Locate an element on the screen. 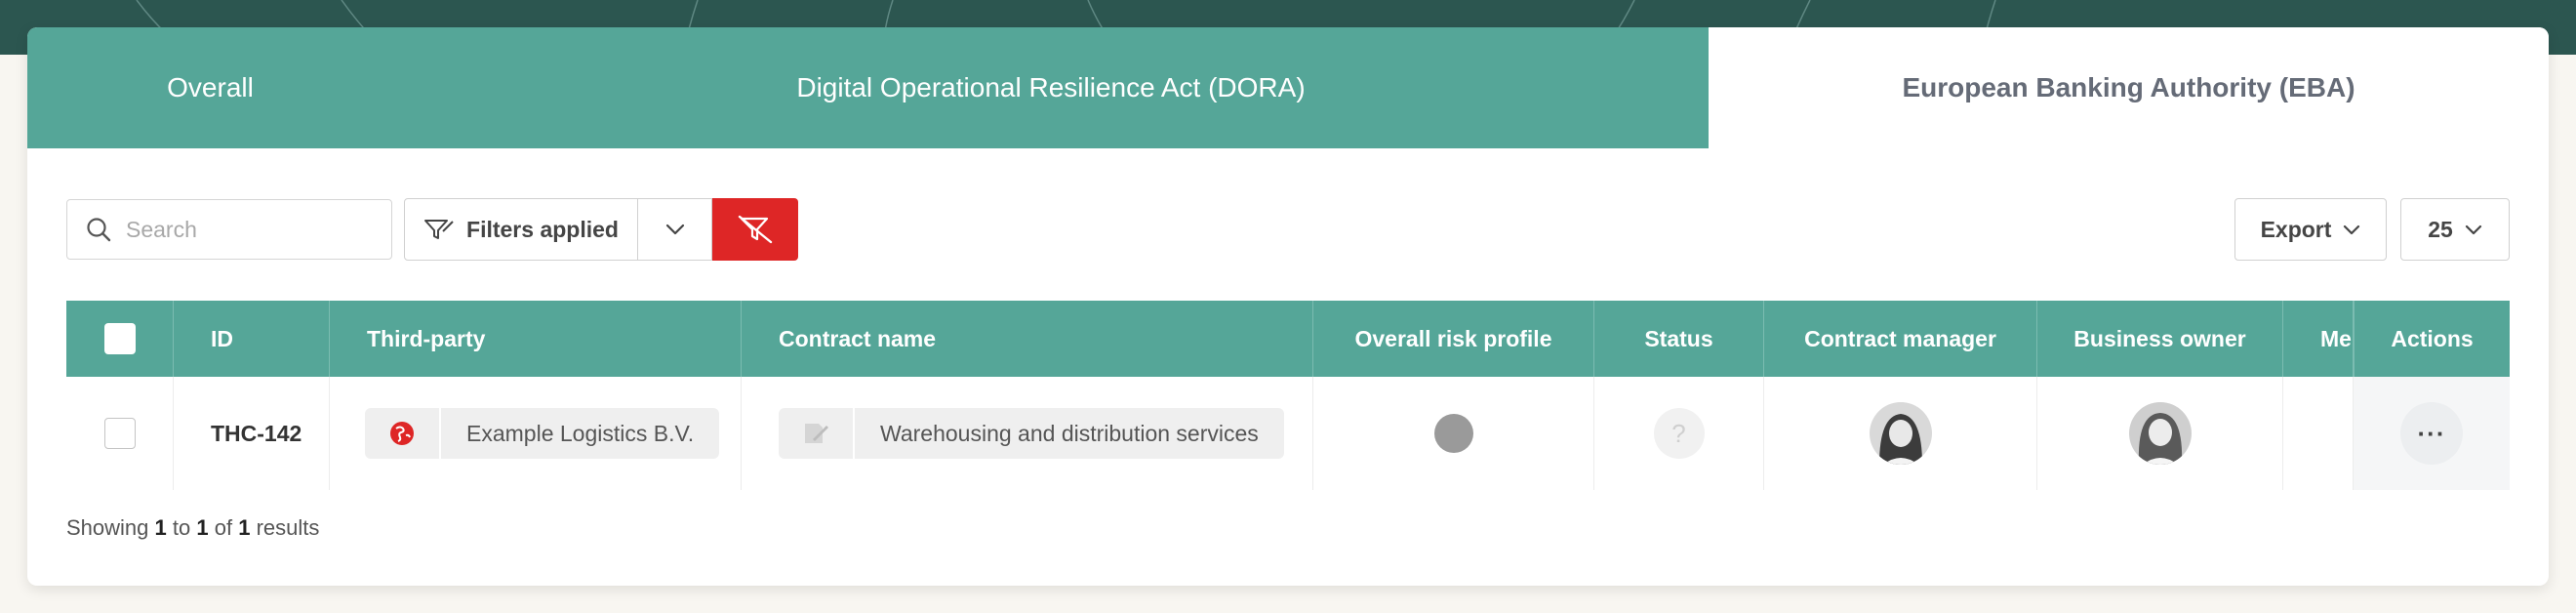  contract-manager-avatar is located at coordinates (1900, 433).